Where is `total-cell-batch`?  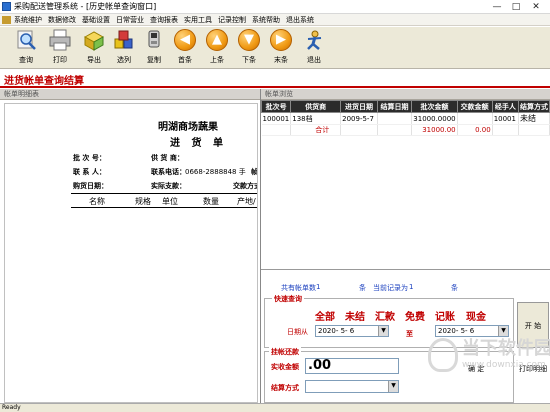
total-cell-batch is located at coordinates (276, 130).